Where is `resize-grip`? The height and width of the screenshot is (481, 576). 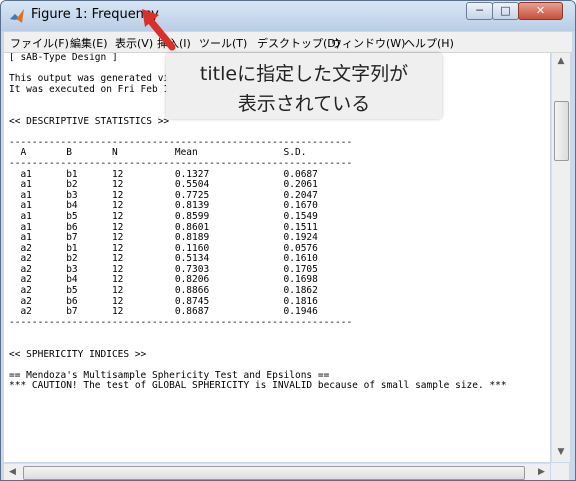
resize-grip is located at coordinates (560, 471).